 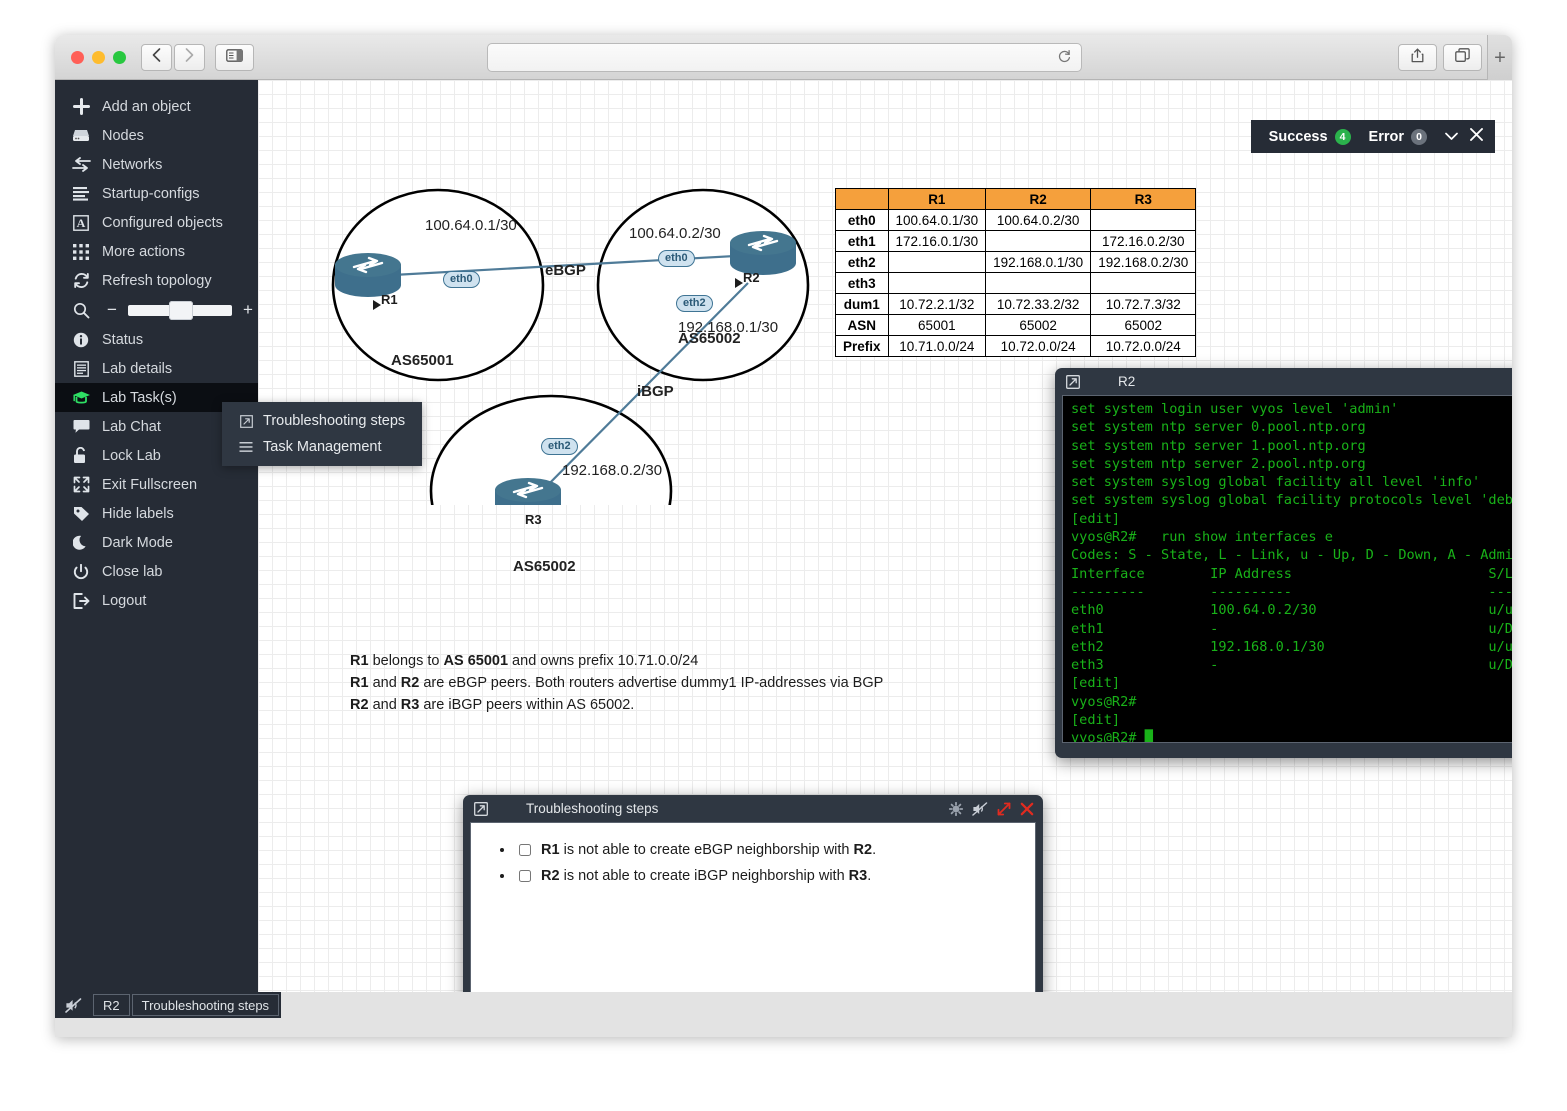 I want to click on menu-item-troubleshooting-steps: Troubleshooting steps, so click(x=322, y=421).